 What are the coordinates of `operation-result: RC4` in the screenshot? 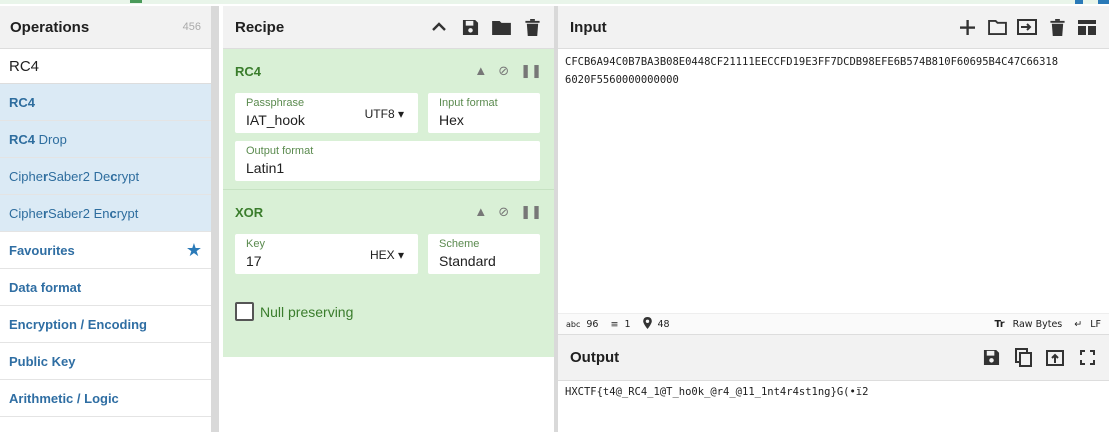 It's located at (105, 102).